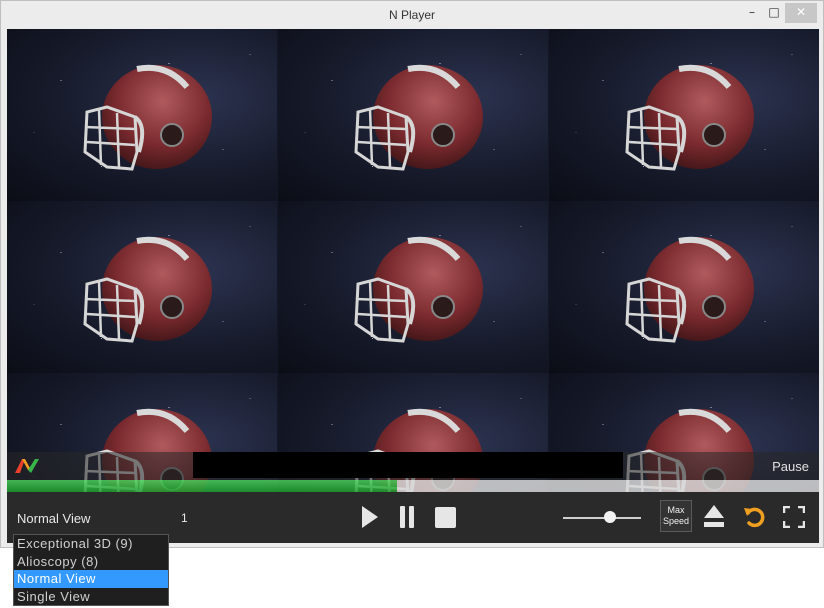  What do you see at coordinates (609, 517) in the screenshot?
I see `volume-slider-knob` at bounding box center [609, 517].